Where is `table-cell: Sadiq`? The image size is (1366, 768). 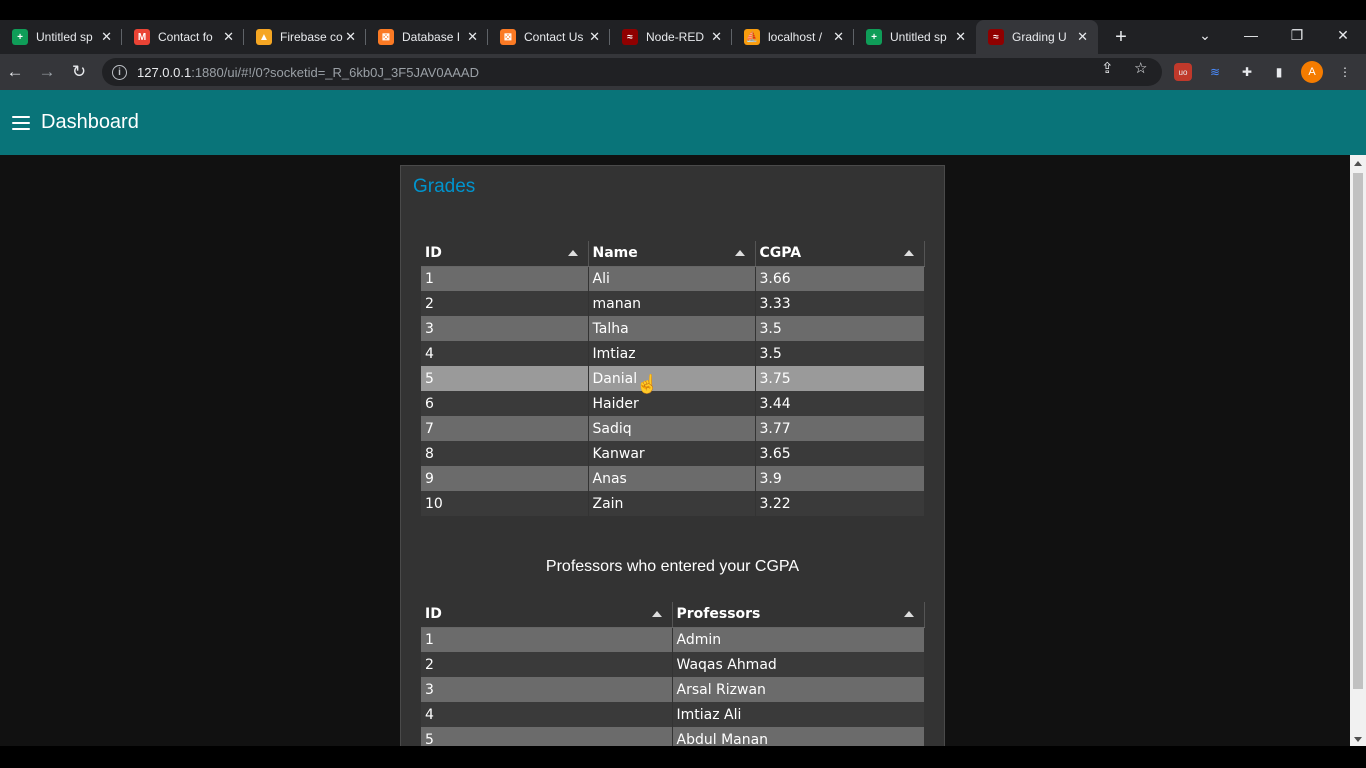 table-cell: Sadiq is located at coordinates (672, 428).